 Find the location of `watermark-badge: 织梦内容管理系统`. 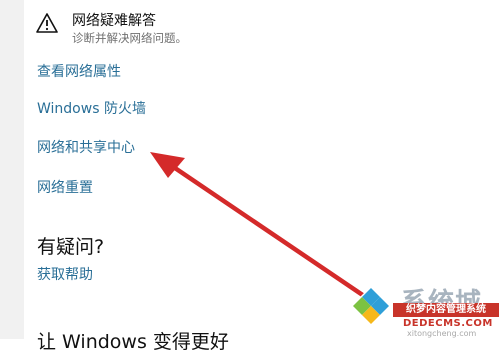

watermark-badge: 织梦内容管理系统 is located at coordinates (446, 310).